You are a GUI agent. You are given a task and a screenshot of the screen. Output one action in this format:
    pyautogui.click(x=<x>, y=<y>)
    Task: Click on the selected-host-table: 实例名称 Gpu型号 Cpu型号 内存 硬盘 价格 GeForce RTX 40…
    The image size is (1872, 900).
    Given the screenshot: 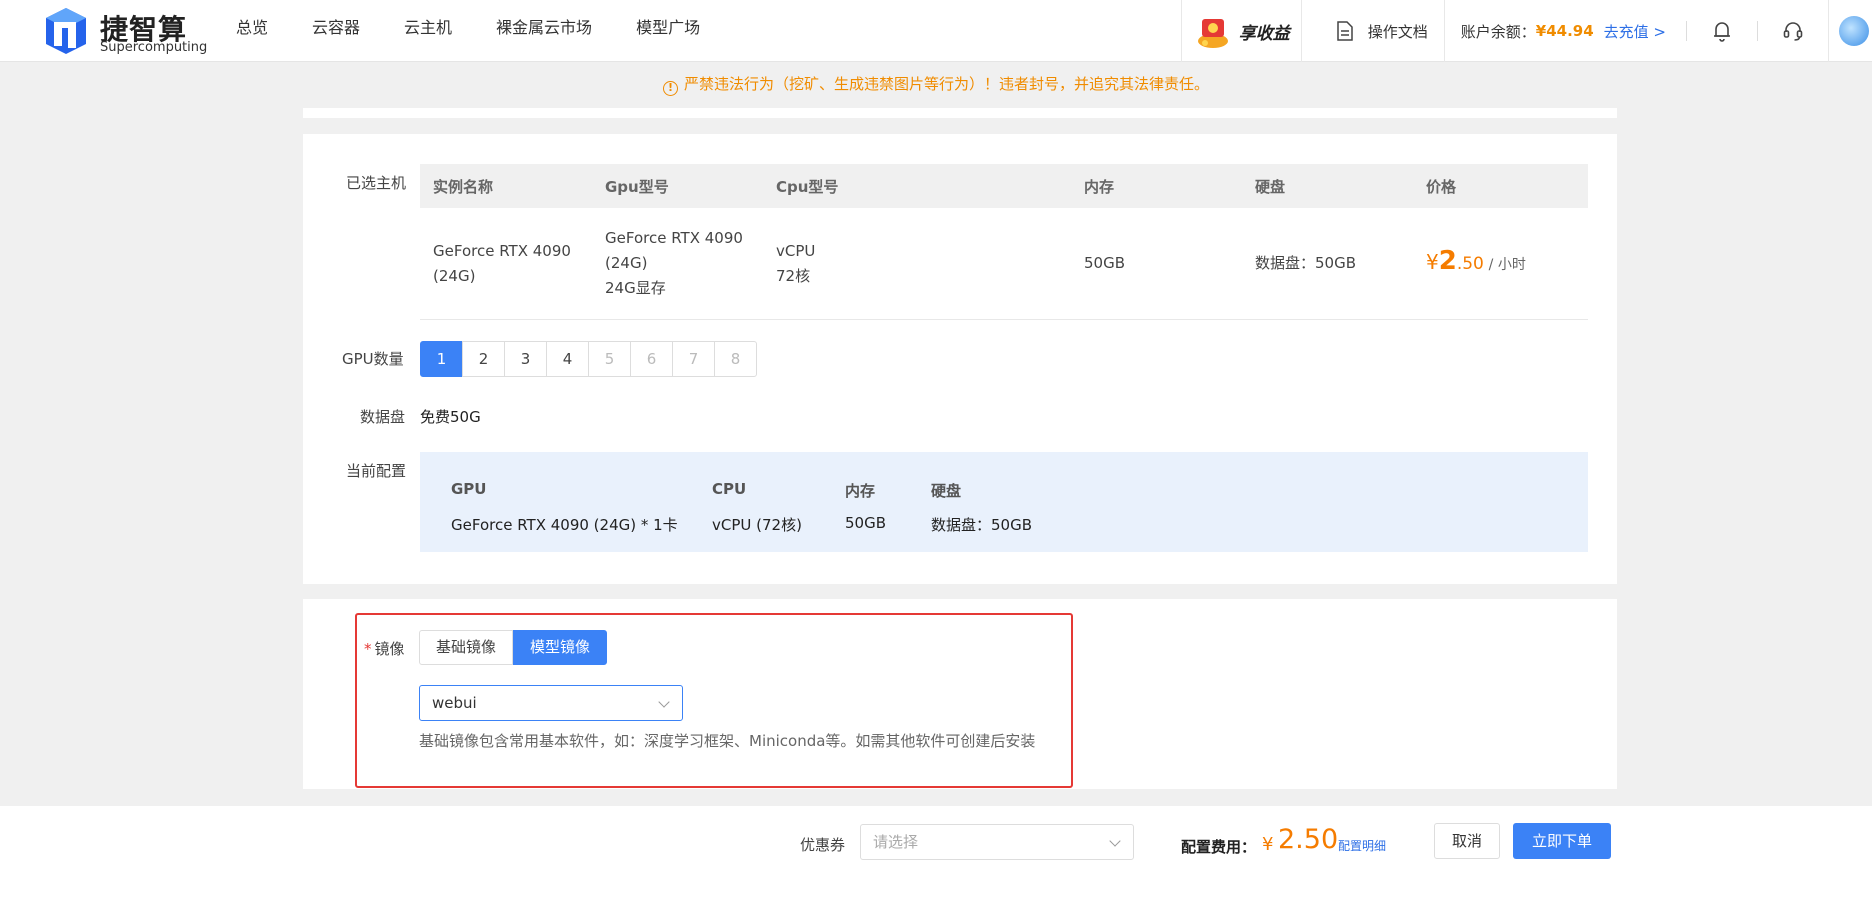 What is the action you would take?
    pyautogui.click(x=1004, y=242)
    